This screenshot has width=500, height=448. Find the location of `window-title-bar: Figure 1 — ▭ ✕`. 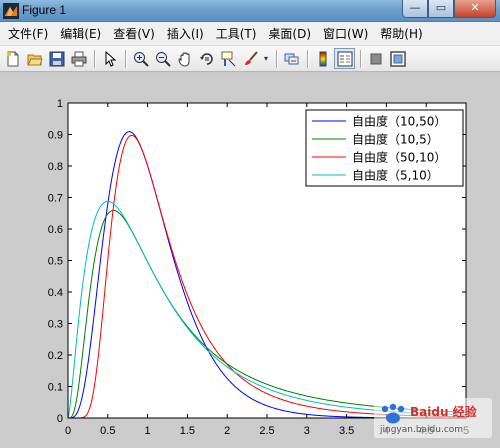

window-title-bar: Figure 1 — ▭ ✕ is located at coordinates (250, 11).